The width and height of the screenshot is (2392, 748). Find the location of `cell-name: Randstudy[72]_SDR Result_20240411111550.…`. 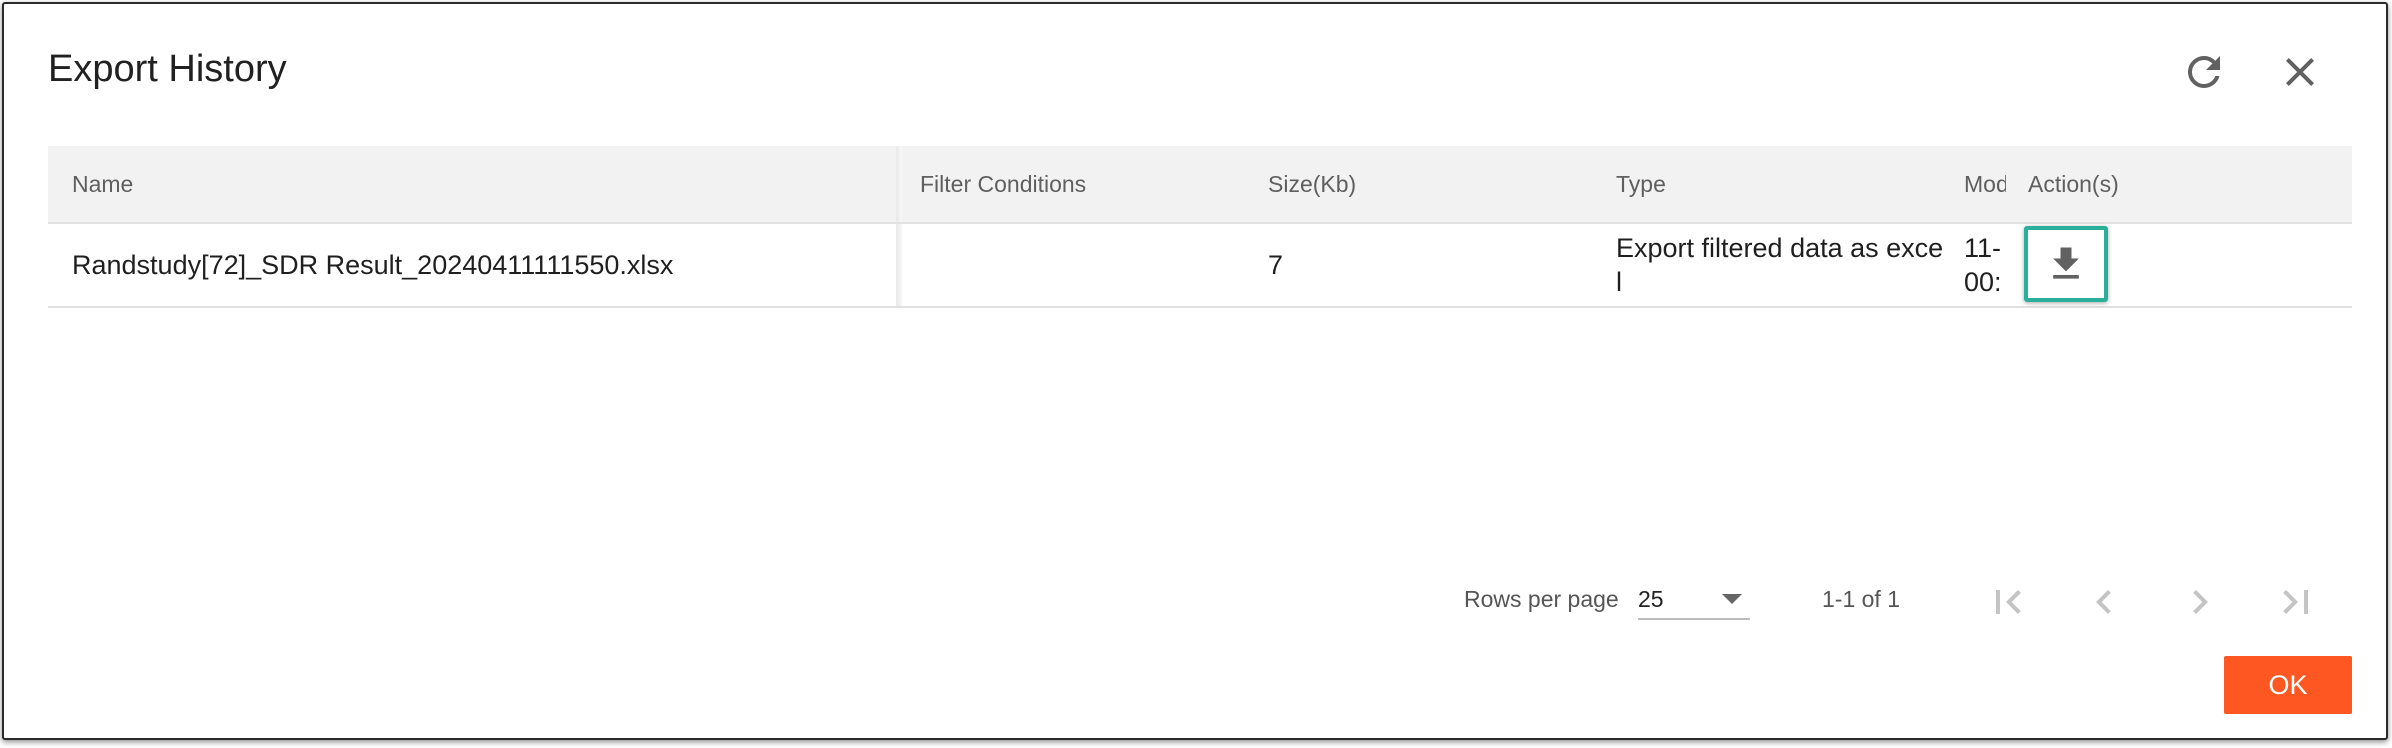

cell-name: Randstudy[72]_SDR Result_20240411111550.… is located at coordinates (373, 265).